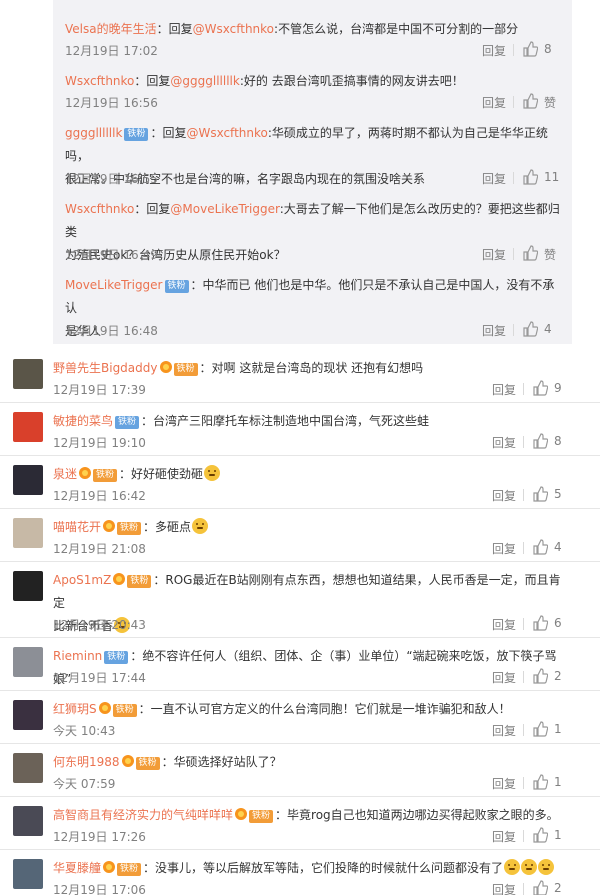  What do you see at coordinates (111, 255) in the screenshot?
I see `timestamp: 12月19日 16:49` at bounding box center [111, 255].